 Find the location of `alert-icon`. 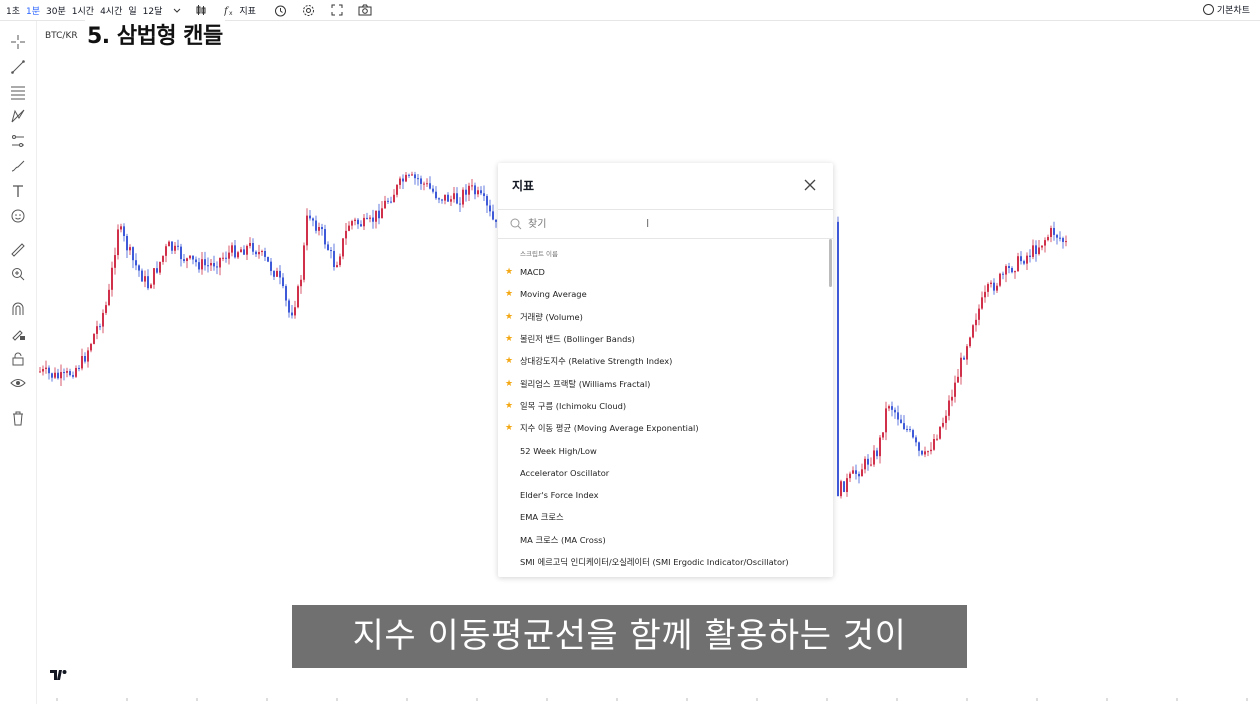

alert-icon is located at coordinates (281, 10).